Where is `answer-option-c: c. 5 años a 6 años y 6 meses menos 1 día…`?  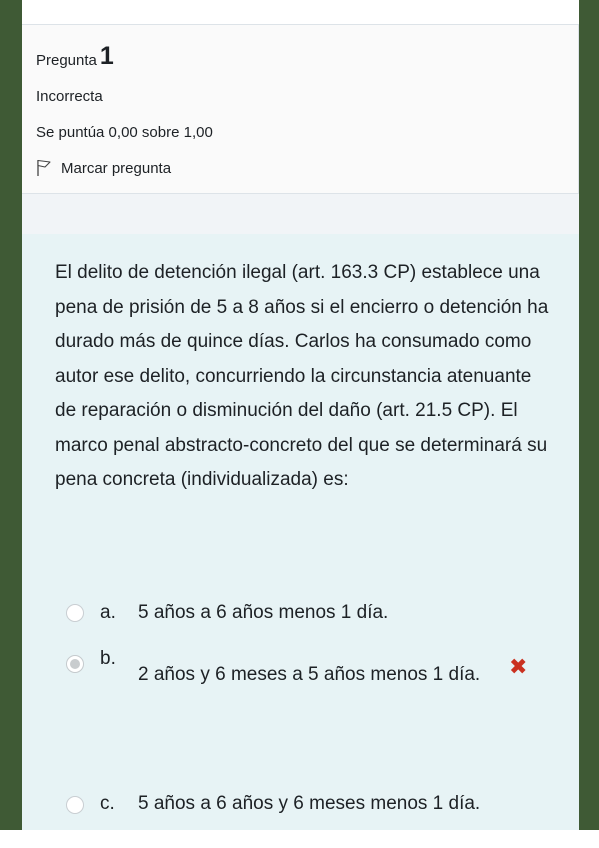
answer-option-c: c. 5 años a 6 años y 6 meses menos 1 día… is located at coordinates (302, 804).